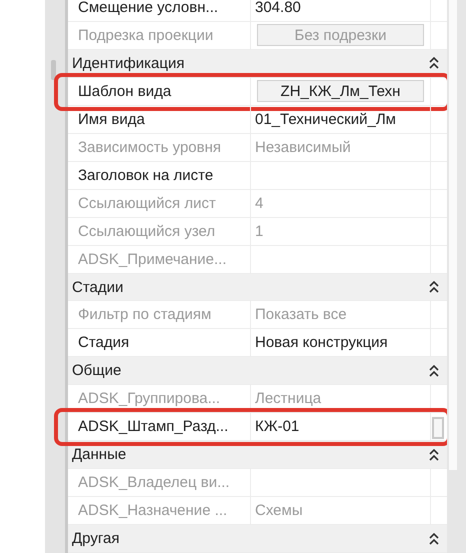 The height and width of the screenshot is (553, 466). What do you see at coordinates (146, 35) in the screenshot?
I see `property-label: Подрезка проекции` at bounding box center [146, 35].